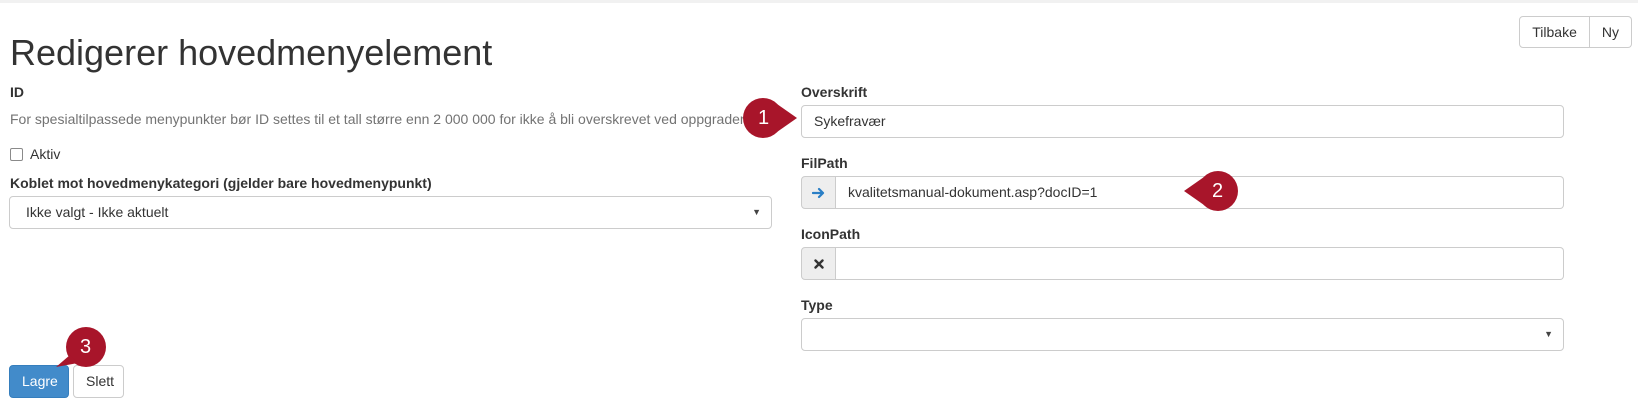 The width and height of the screenshot is (1638, 420). What do you see at coordinates (1182, 334) in the screenshot?
I see `type-select: ▼` at bounding box center [1182, 334].